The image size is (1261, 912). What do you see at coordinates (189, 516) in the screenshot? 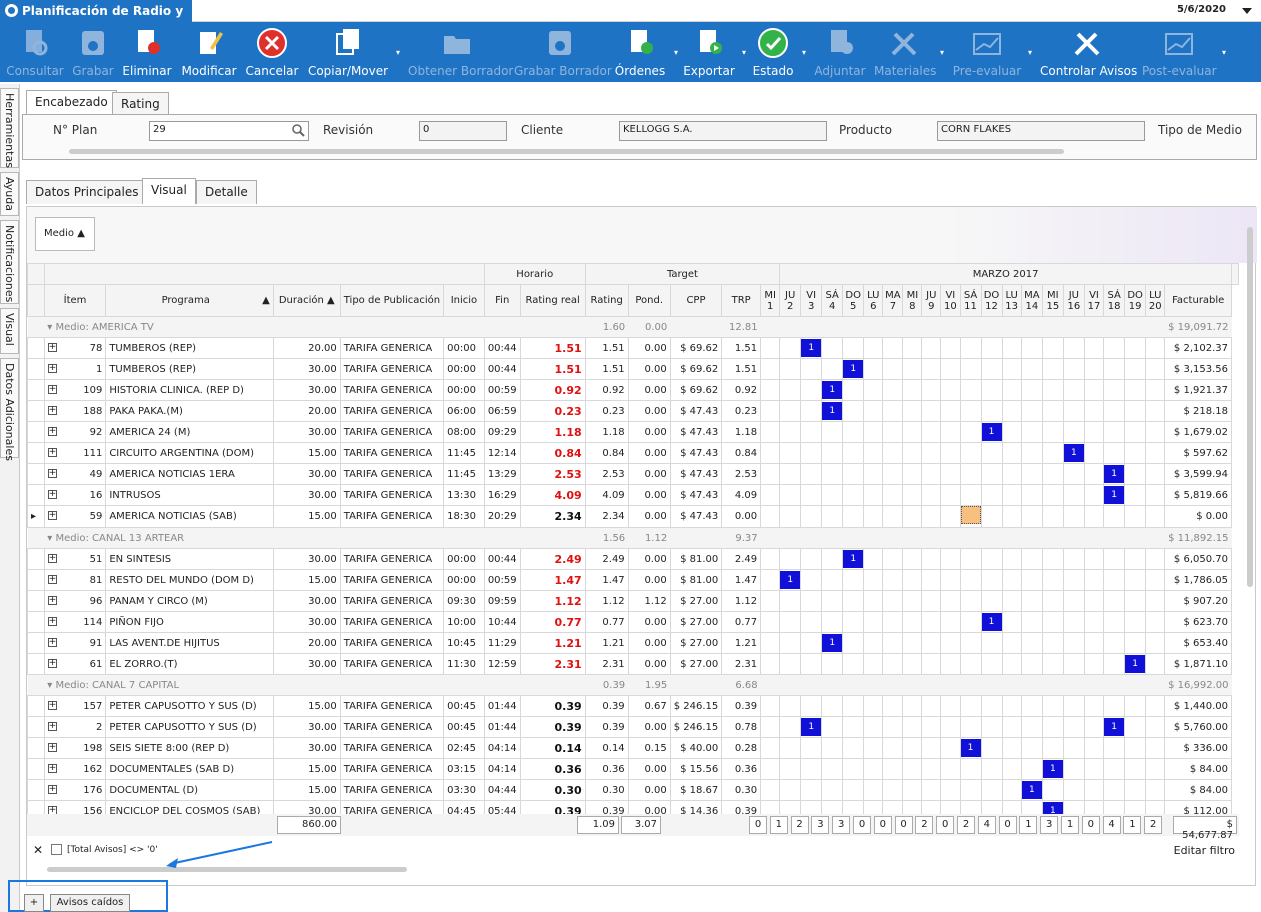
I see `programa-cell: AMERICA NOTICIAS (SAB)` at bounding box center [189, 516].